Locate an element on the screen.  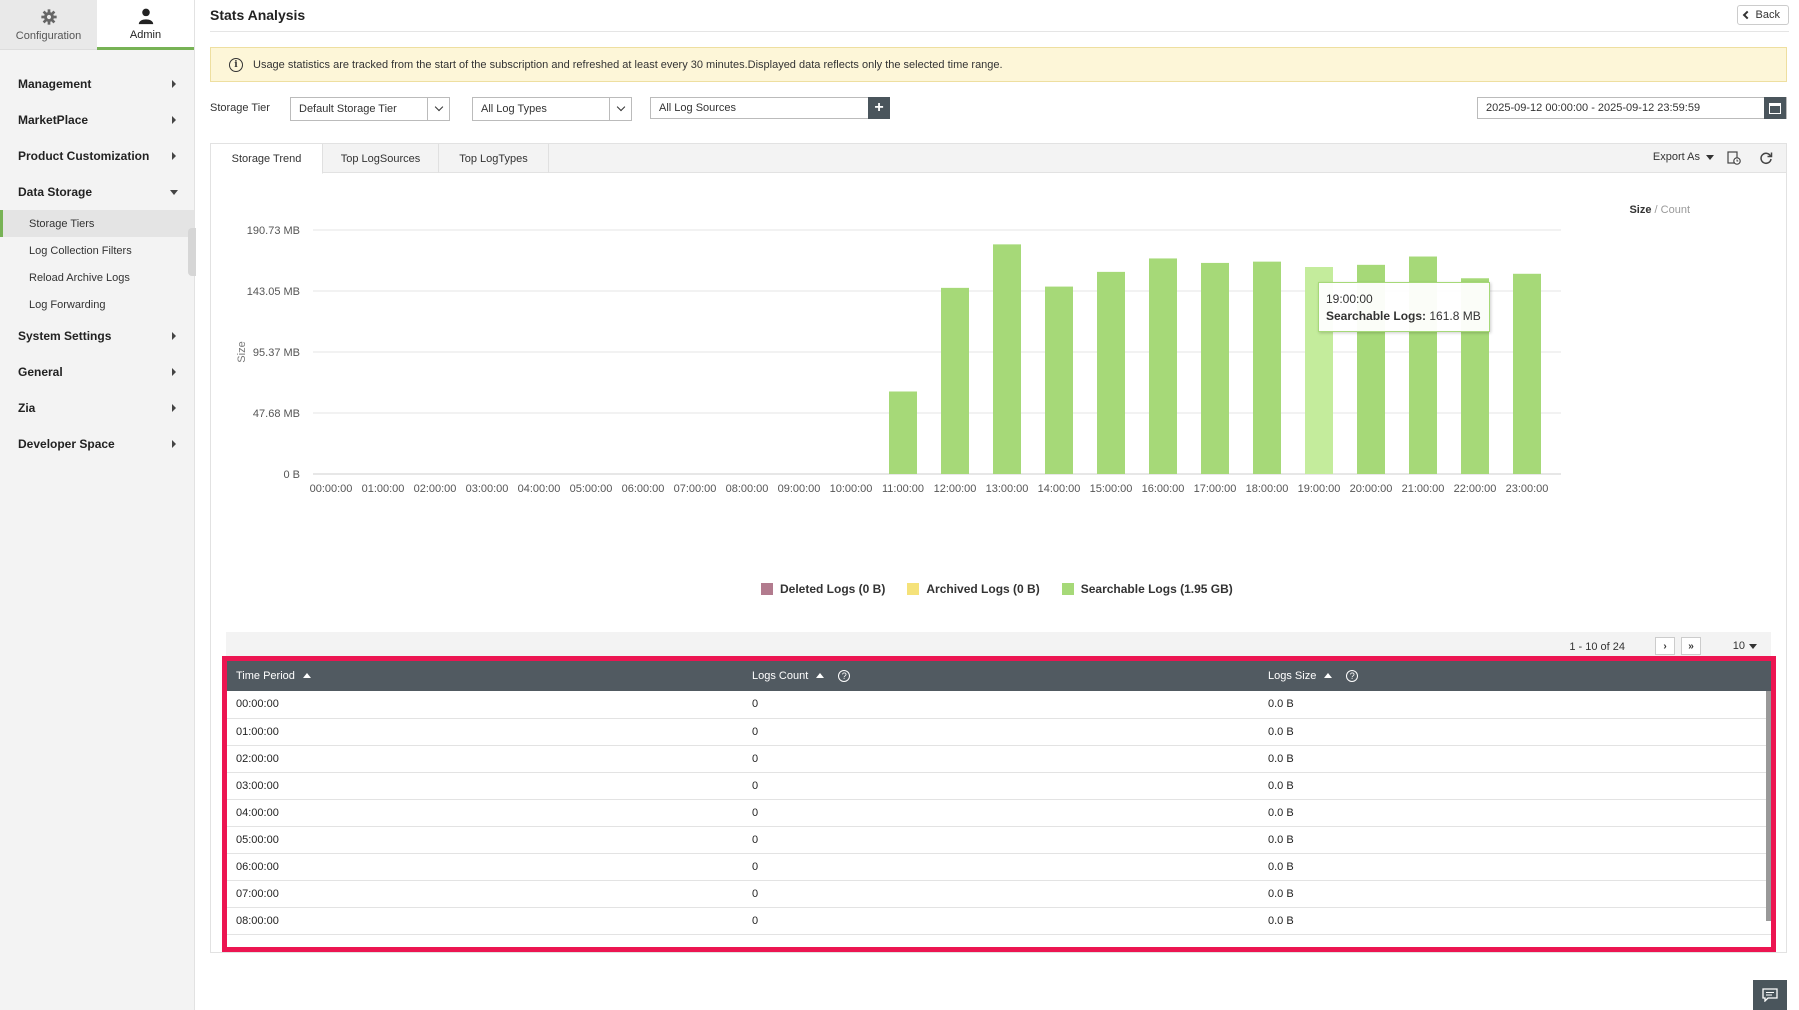
tab-storage-trend: Storage Trend is located at coordinates (267, 159).